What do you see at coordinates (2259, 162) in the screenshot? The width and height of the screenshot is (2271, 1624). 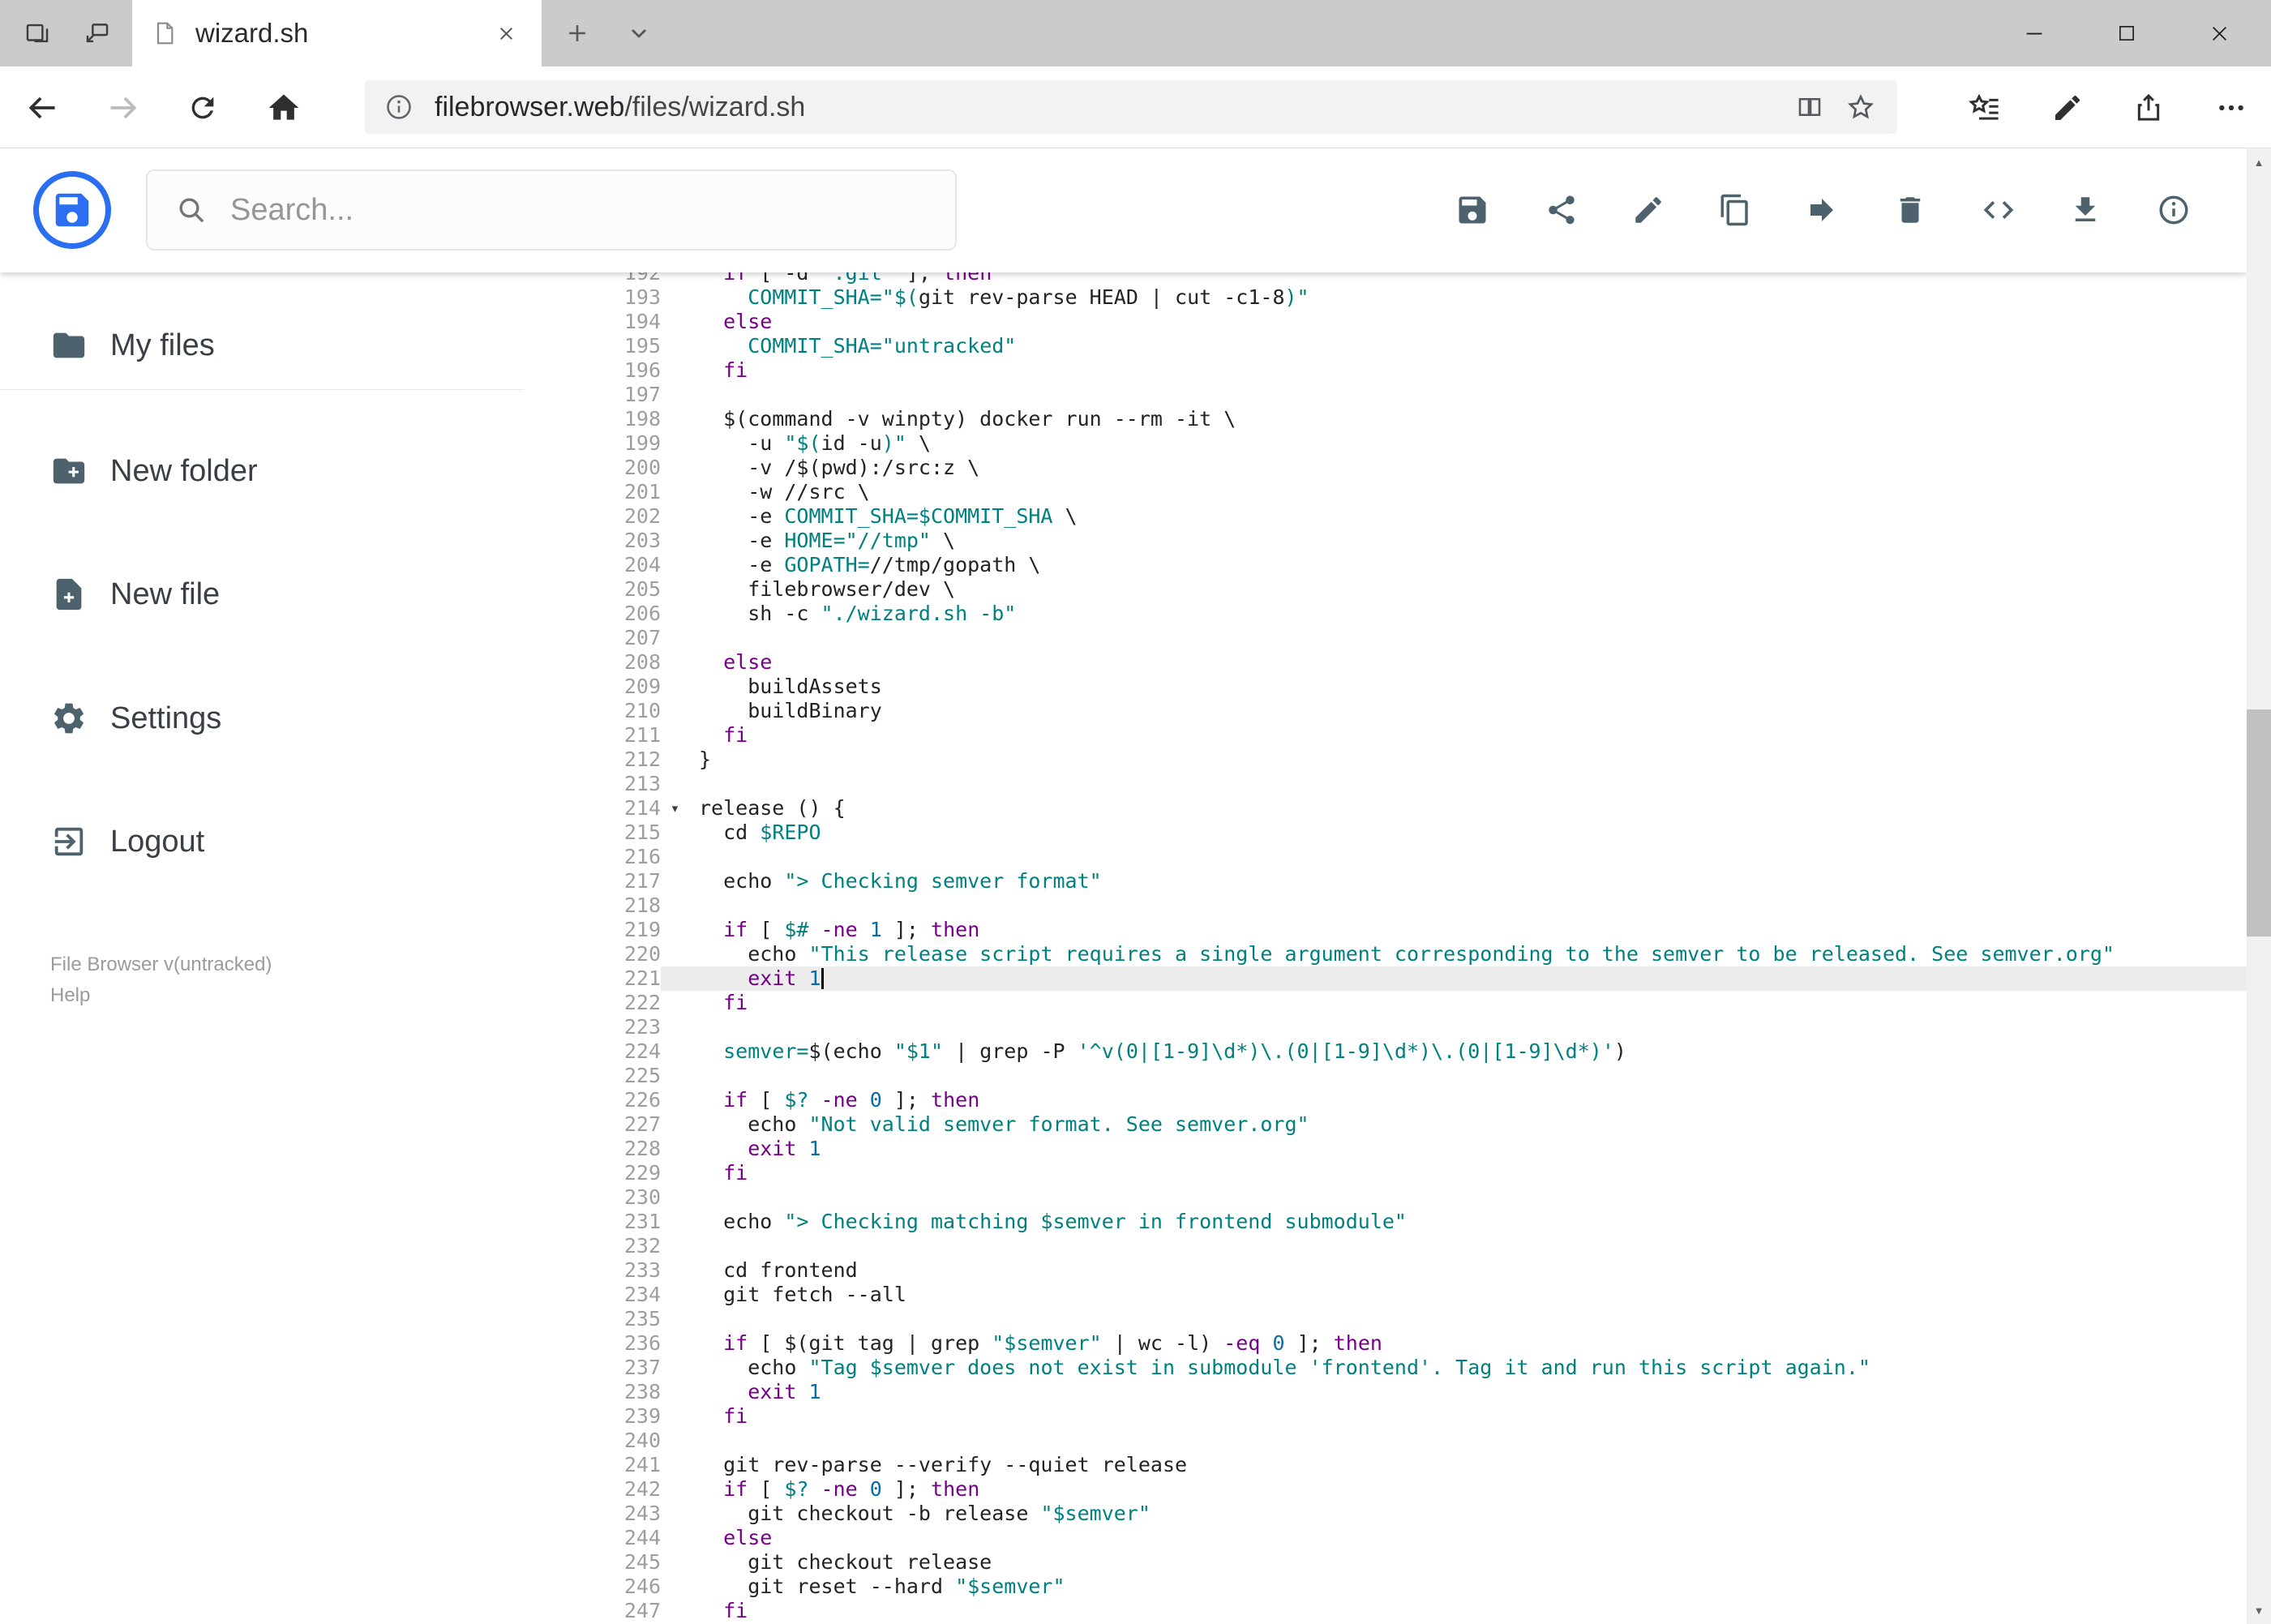 I see `scroll-up-icon: ▲` at bounding box center [2259, 162].